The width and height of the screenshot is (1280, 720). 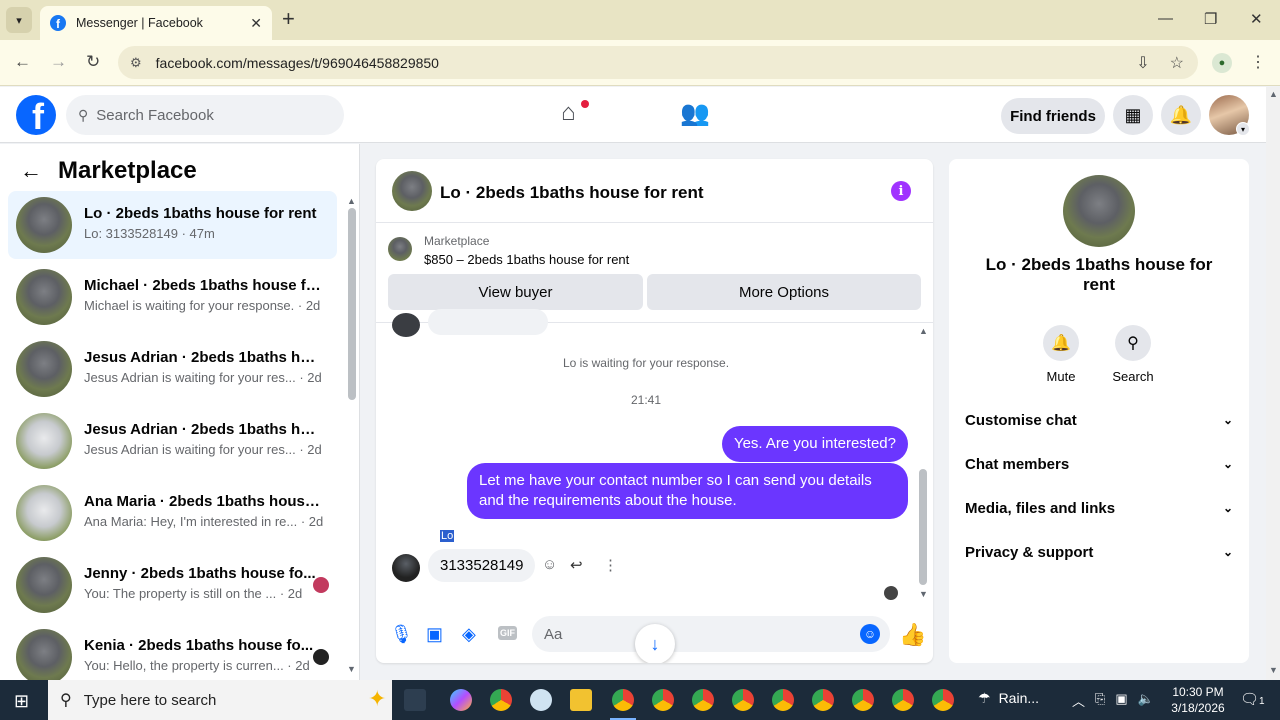 What do you see at coordinates (401, 634) in the screenshot?
I see `microphone-icon: 🎙` at bounding box center [401, 634].